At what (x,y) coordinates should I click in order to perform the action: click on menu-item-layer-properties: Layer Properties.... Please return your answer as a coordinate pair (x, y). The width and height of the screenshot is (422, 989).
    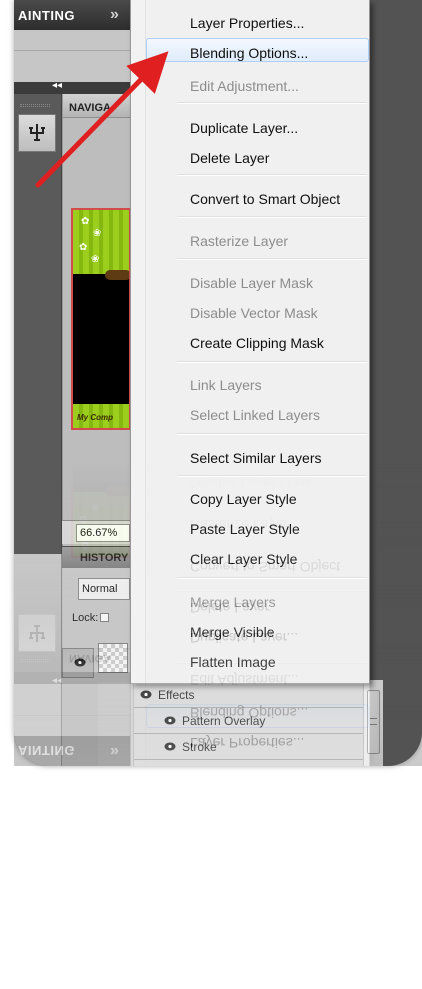
    Looking at the image, I should click on (257, 21).